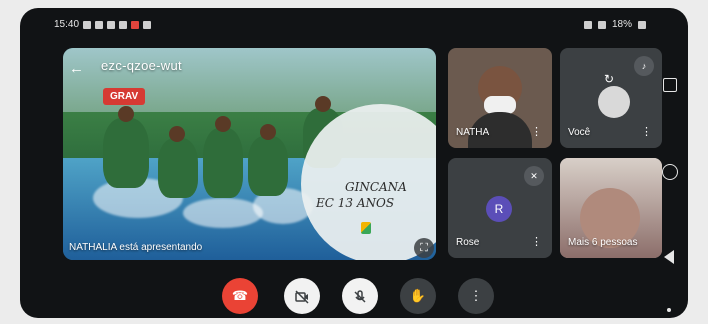  What do you see at coordinates (579, 132) in the screenshot?
I see `participant-name: Você` at bounding box center [579, 132].